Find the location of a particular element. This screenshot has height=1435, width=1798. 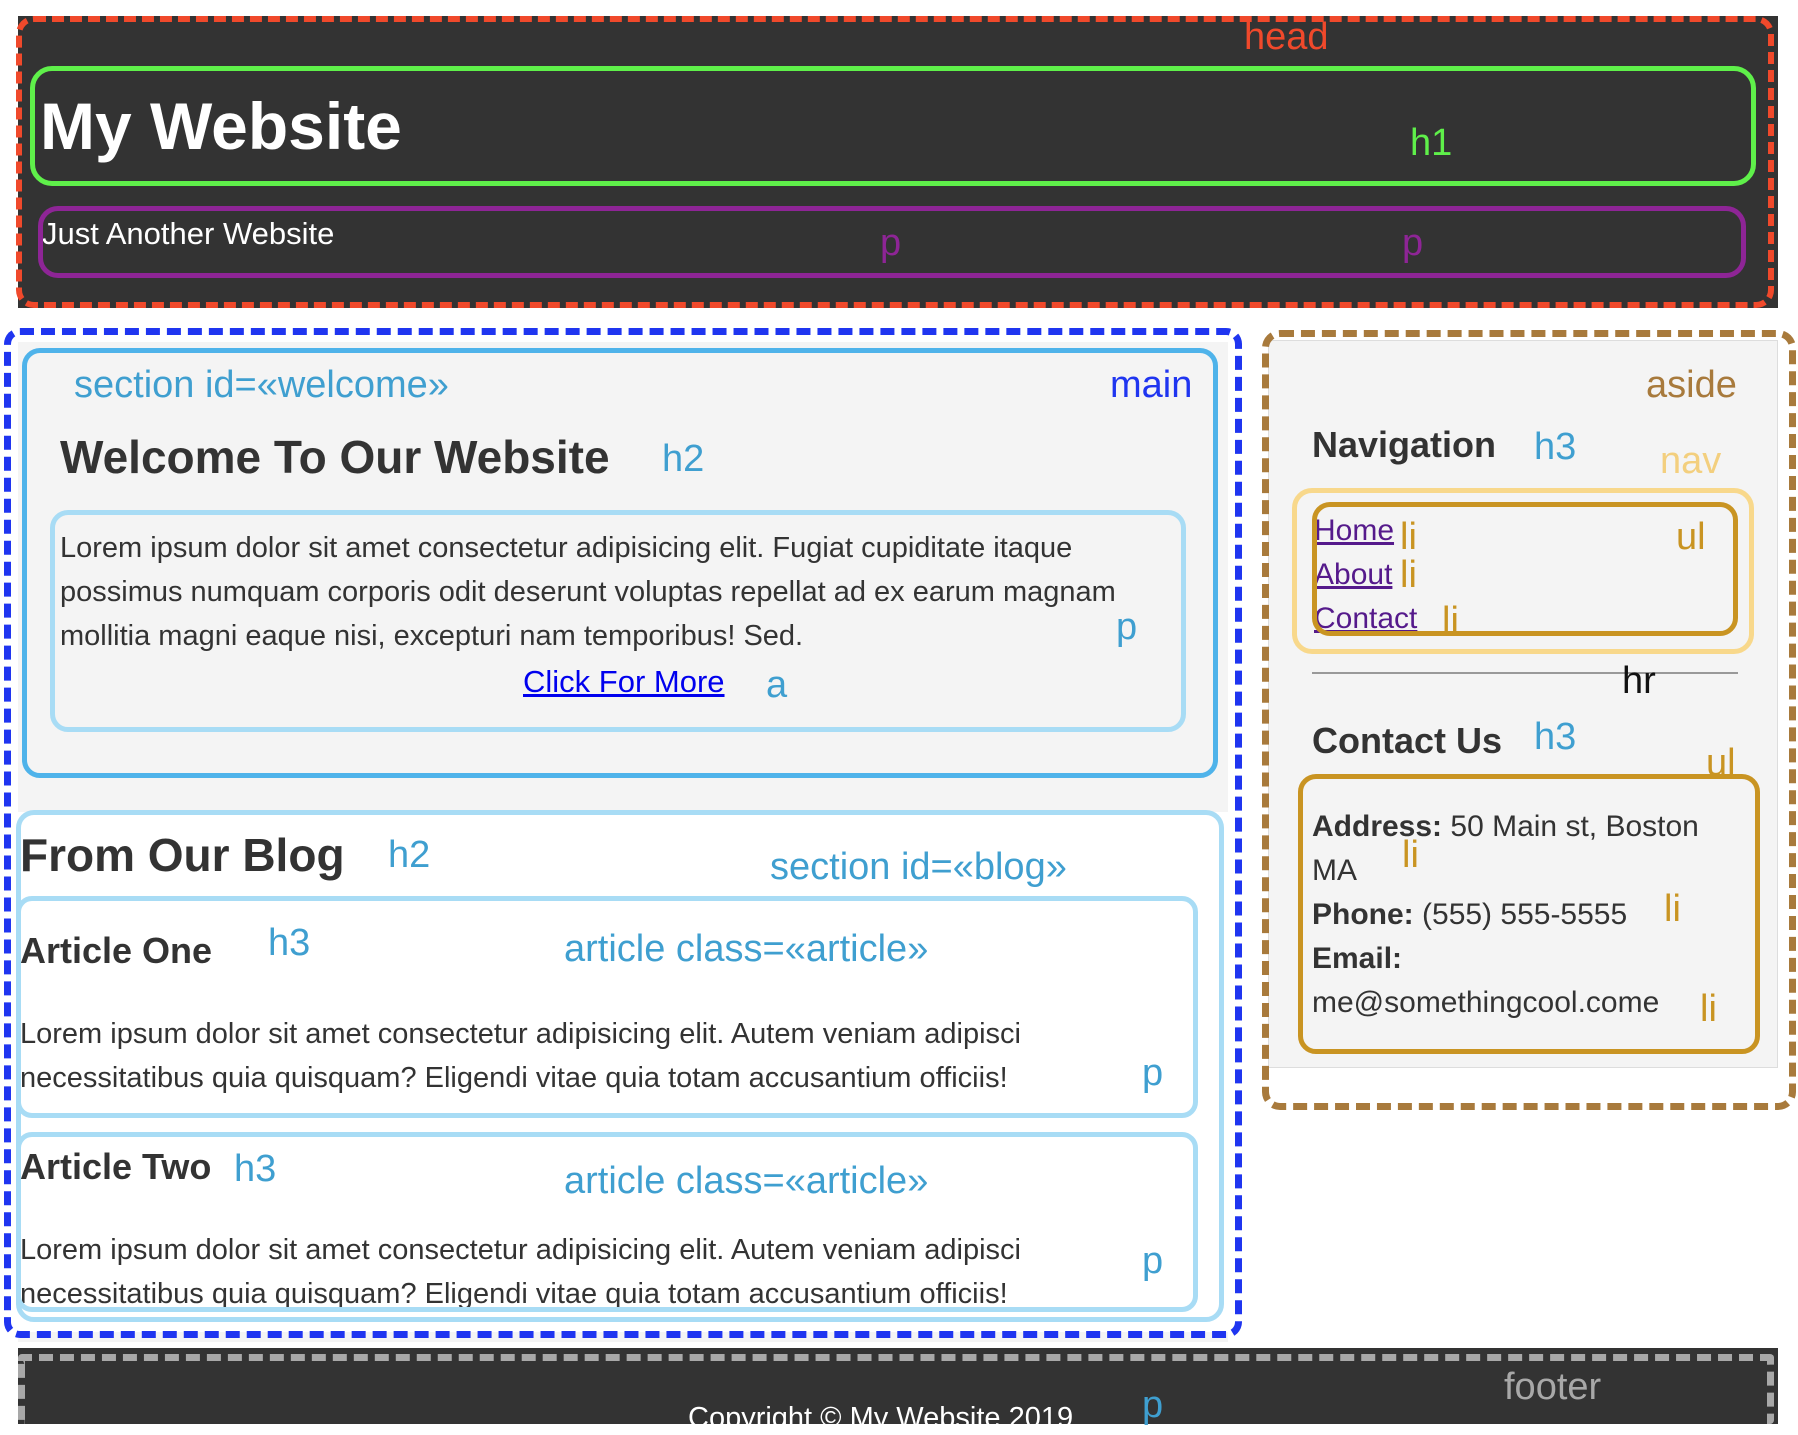

label-footer: footer is located at coordinates (1553, 1387).